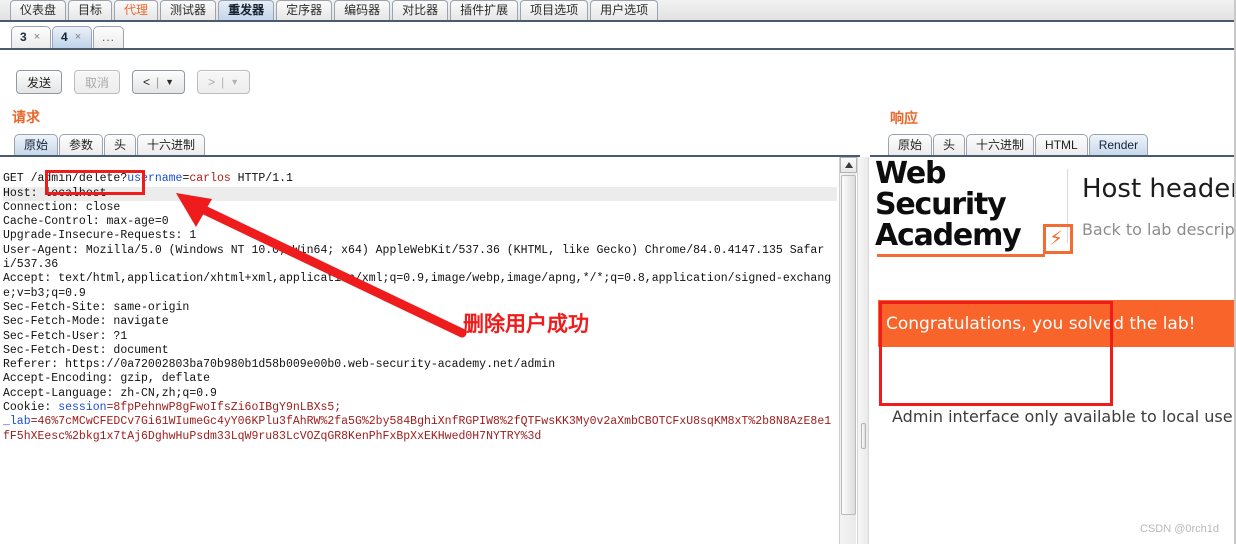 The width and height of the screenshot is (1236, 544). What do you see at coordinates (484, 10) in the screenshot?
I see `main-tab-extender: 插件扩展` at bounding box center [484, 10].